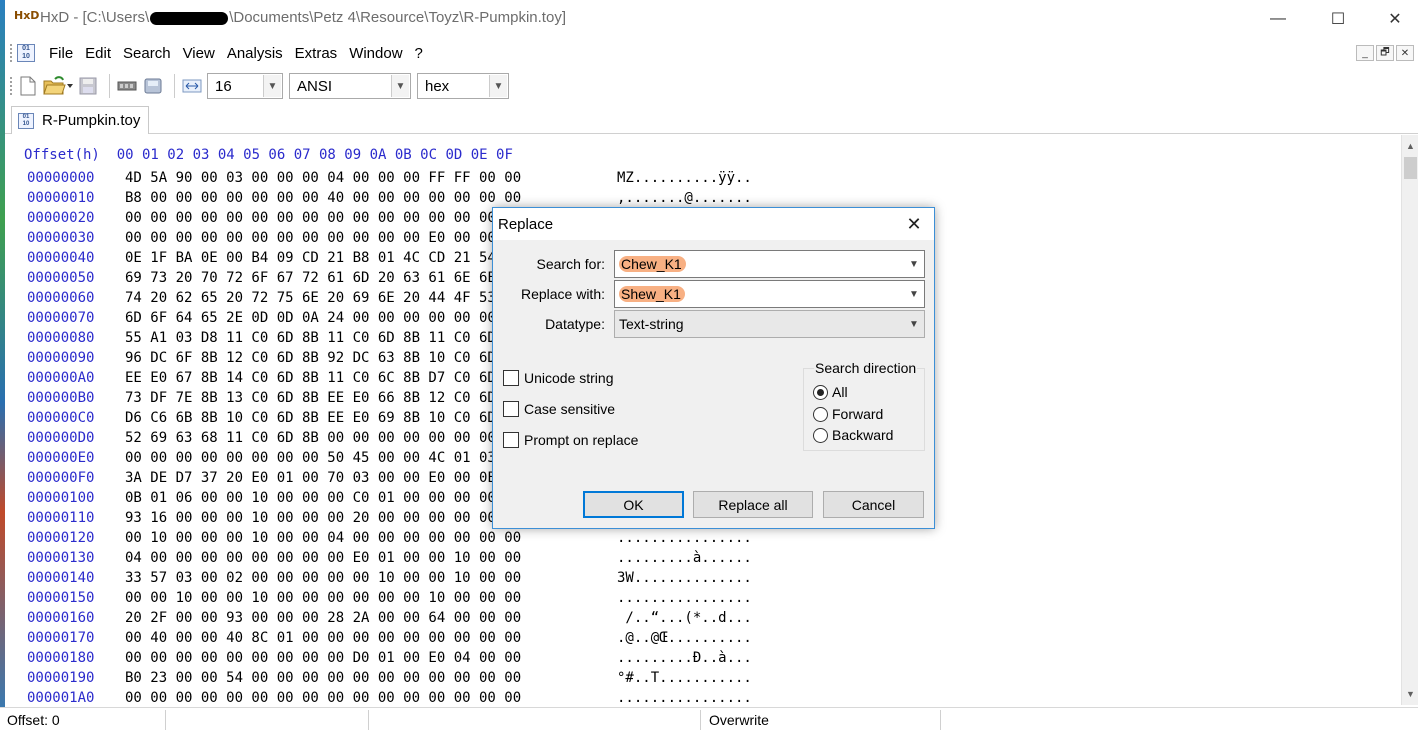 Image resolution: width=1418 pixels, height=732 pixels. What do you see at coordinates (1410, 168) in the screenshot?
I see `scrollbar-thumb` at bounding box center [1410, 168].